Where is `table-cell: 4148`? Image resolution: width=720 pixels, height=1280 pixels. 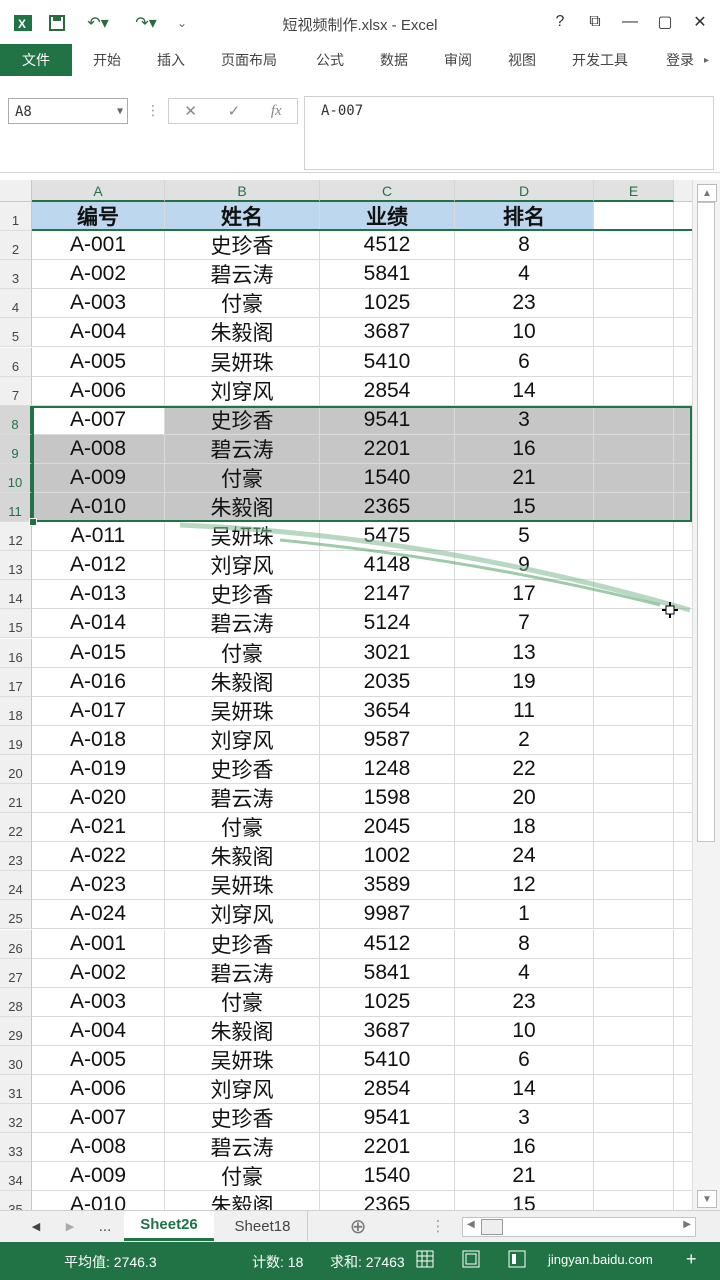
table-cell: 4148 is located at coordinates (387, 566).